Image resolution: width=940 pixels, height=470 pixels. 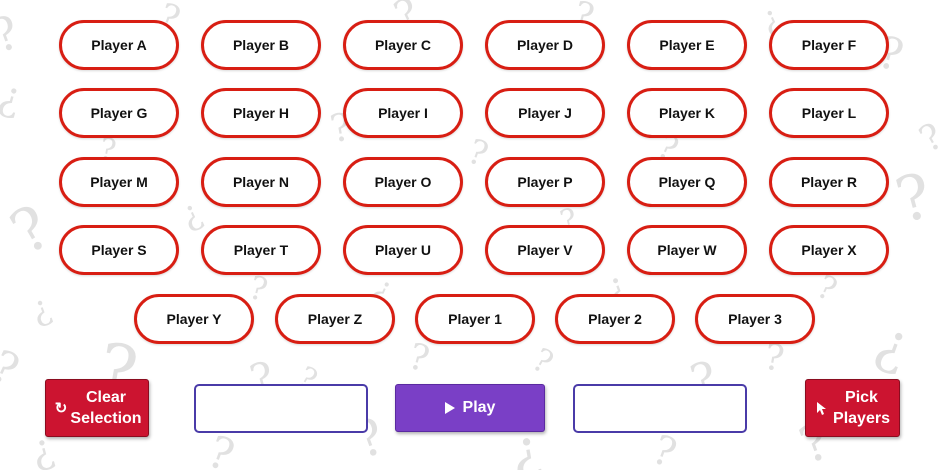 I want to click on player-button: Player D, so click(x=545, y=45).